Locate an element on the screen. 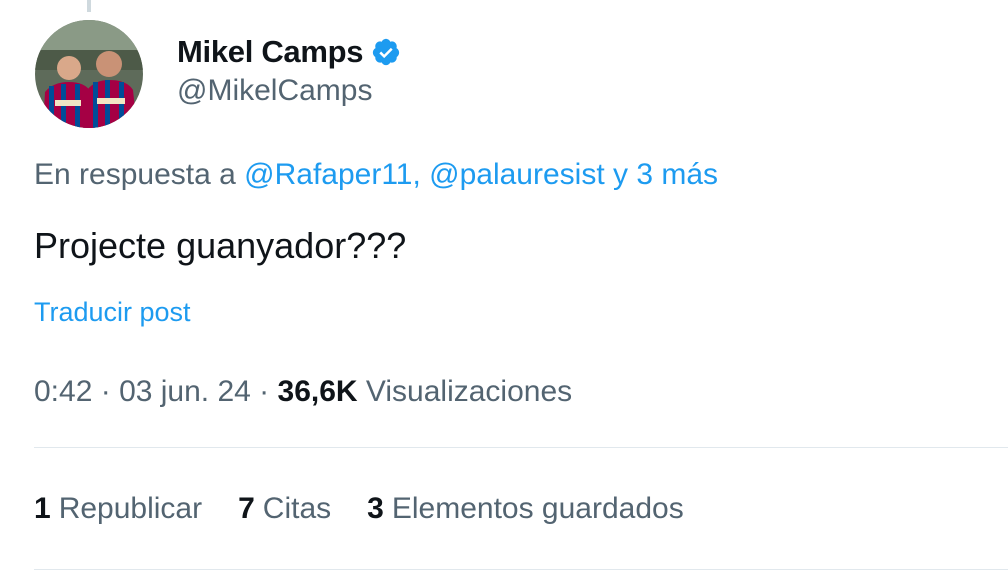 This screenshot has width=1008, height=585. reposts-count: 1 is located at coordinates (42, 508).